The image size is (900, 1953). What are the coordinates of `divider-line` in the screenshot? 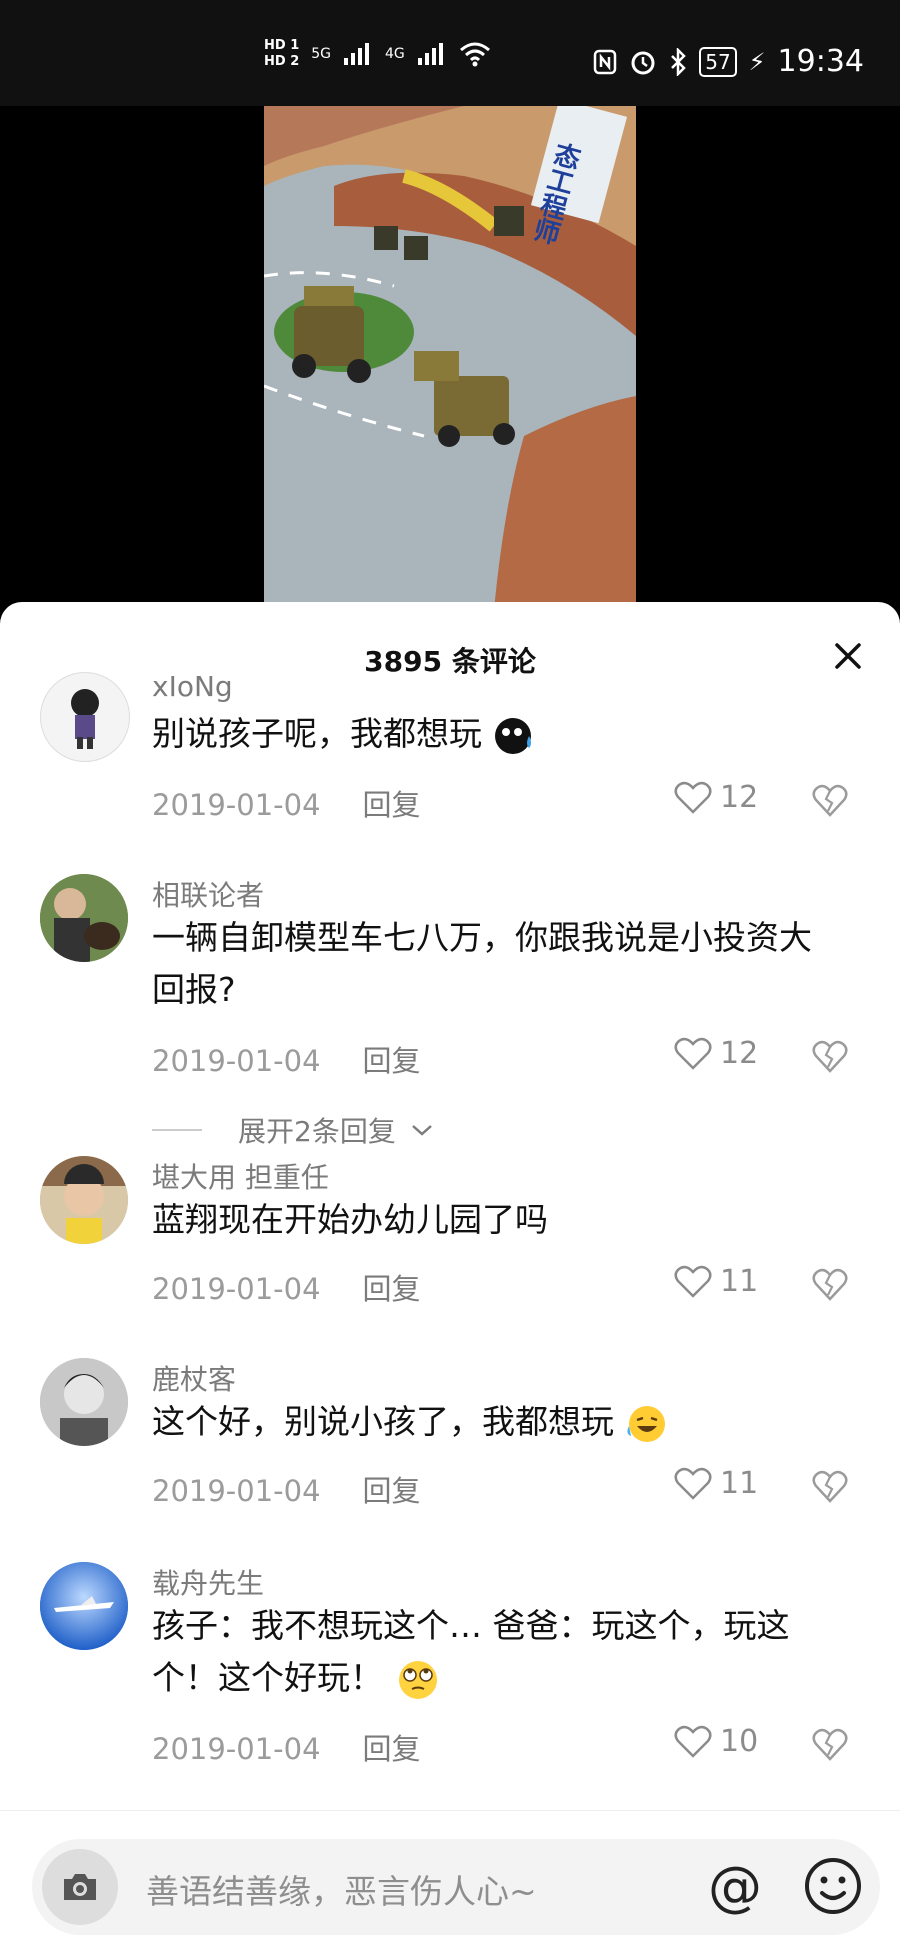 It's located at (177, 1130).